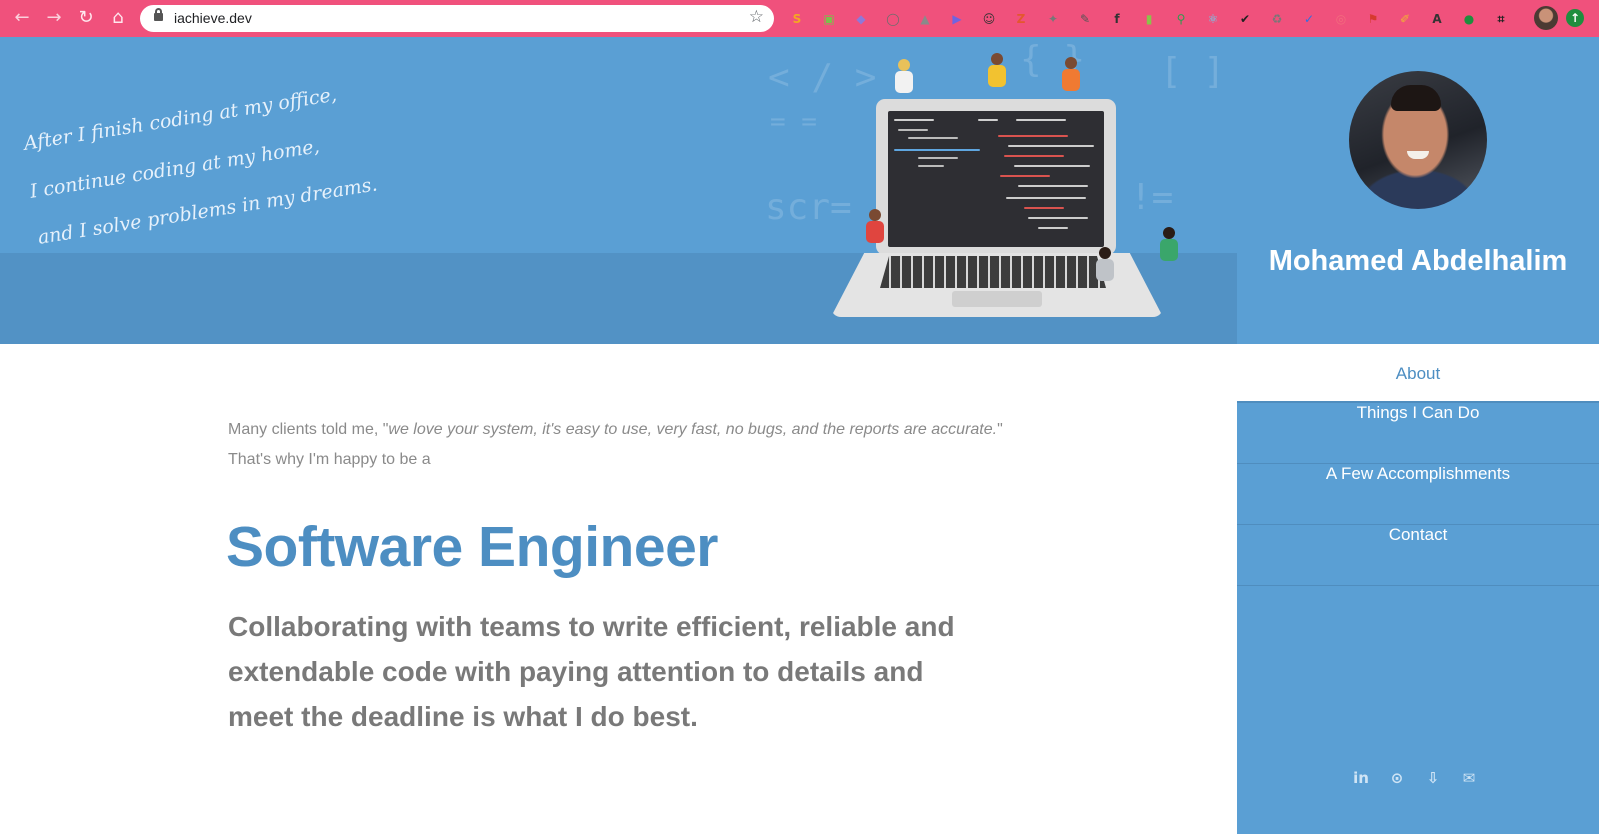  I want to click on extension-play-icon: ▶, so click(957, 19).